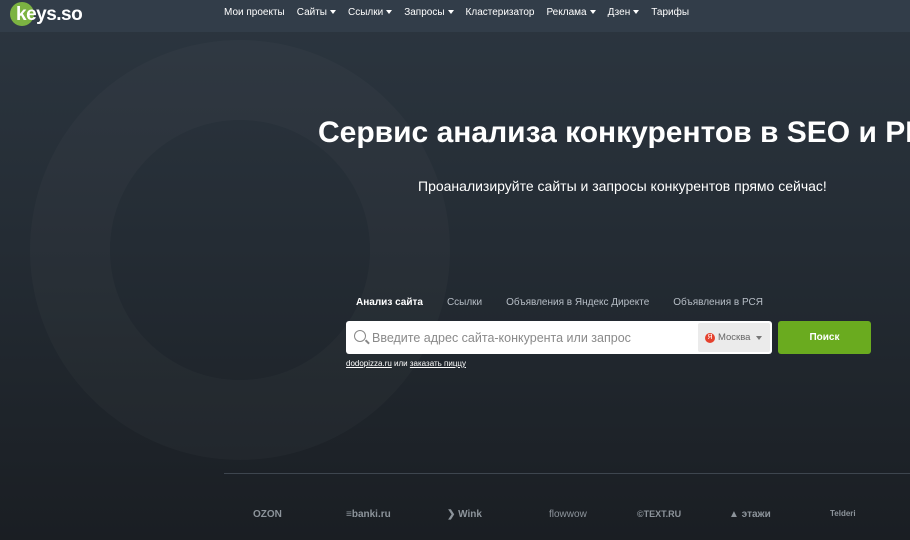 This screenshot has height=540, width=910. Describe the element at coordinates (438, 363) in the screenshot. I see `example-link-query: заказать пиццу` at that location.